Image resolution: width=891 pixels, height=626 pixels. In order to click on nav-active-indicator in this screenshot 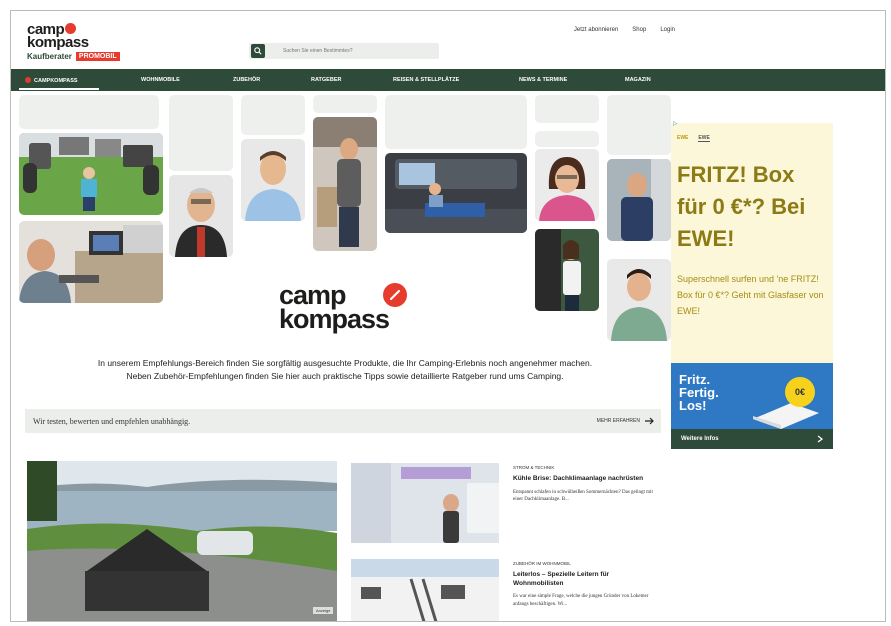, I will do `click(59, 89)`.